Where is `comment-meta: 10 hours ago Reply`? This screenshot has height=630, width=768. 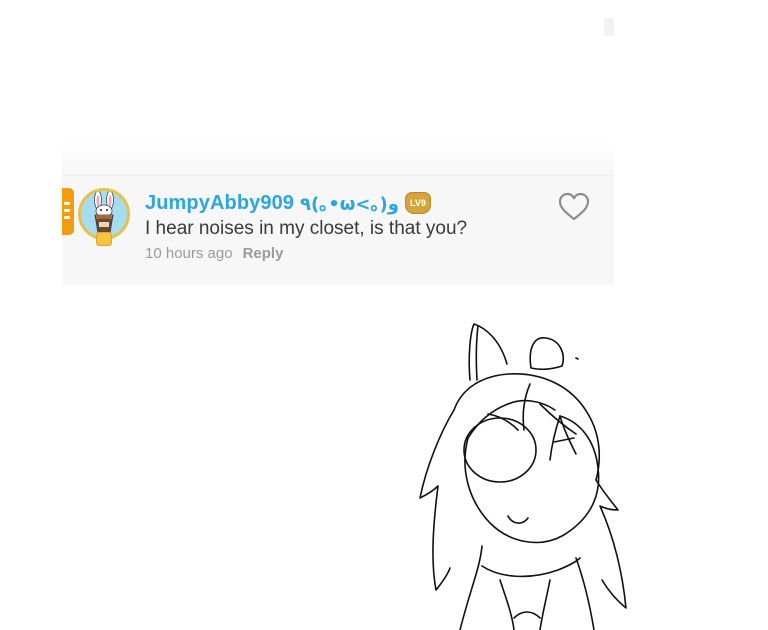 comment-meta: 10 hours ago Reply is located at coordinates (214, 253).